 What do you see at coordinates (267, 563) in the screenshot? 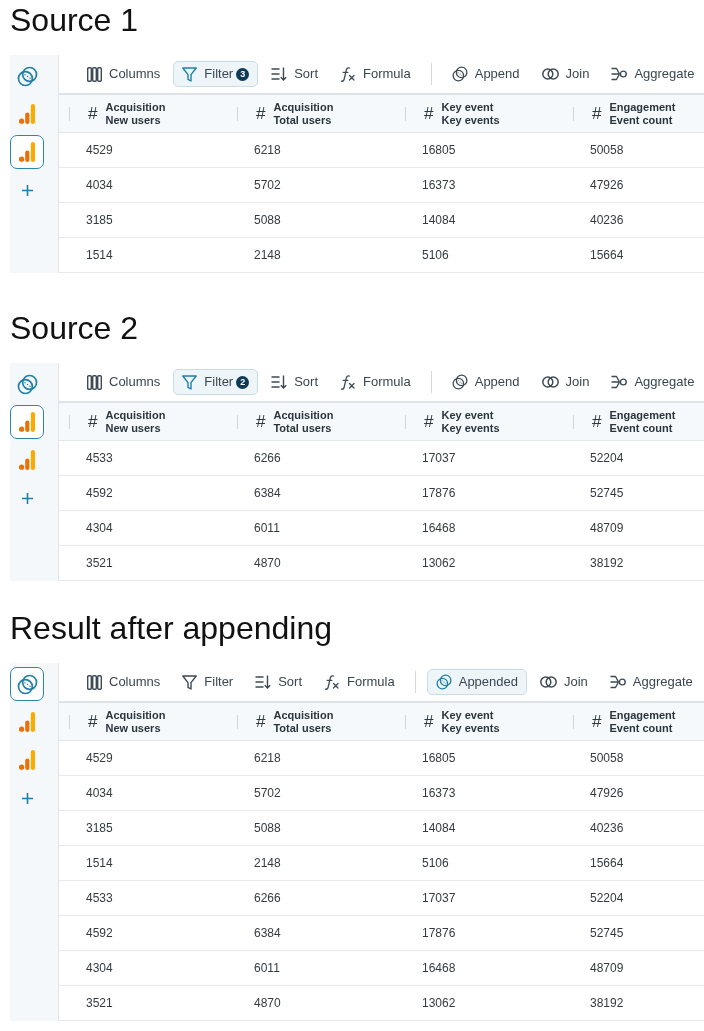
I see `table-cell-text: 4870` at bounding box center [267, 563].